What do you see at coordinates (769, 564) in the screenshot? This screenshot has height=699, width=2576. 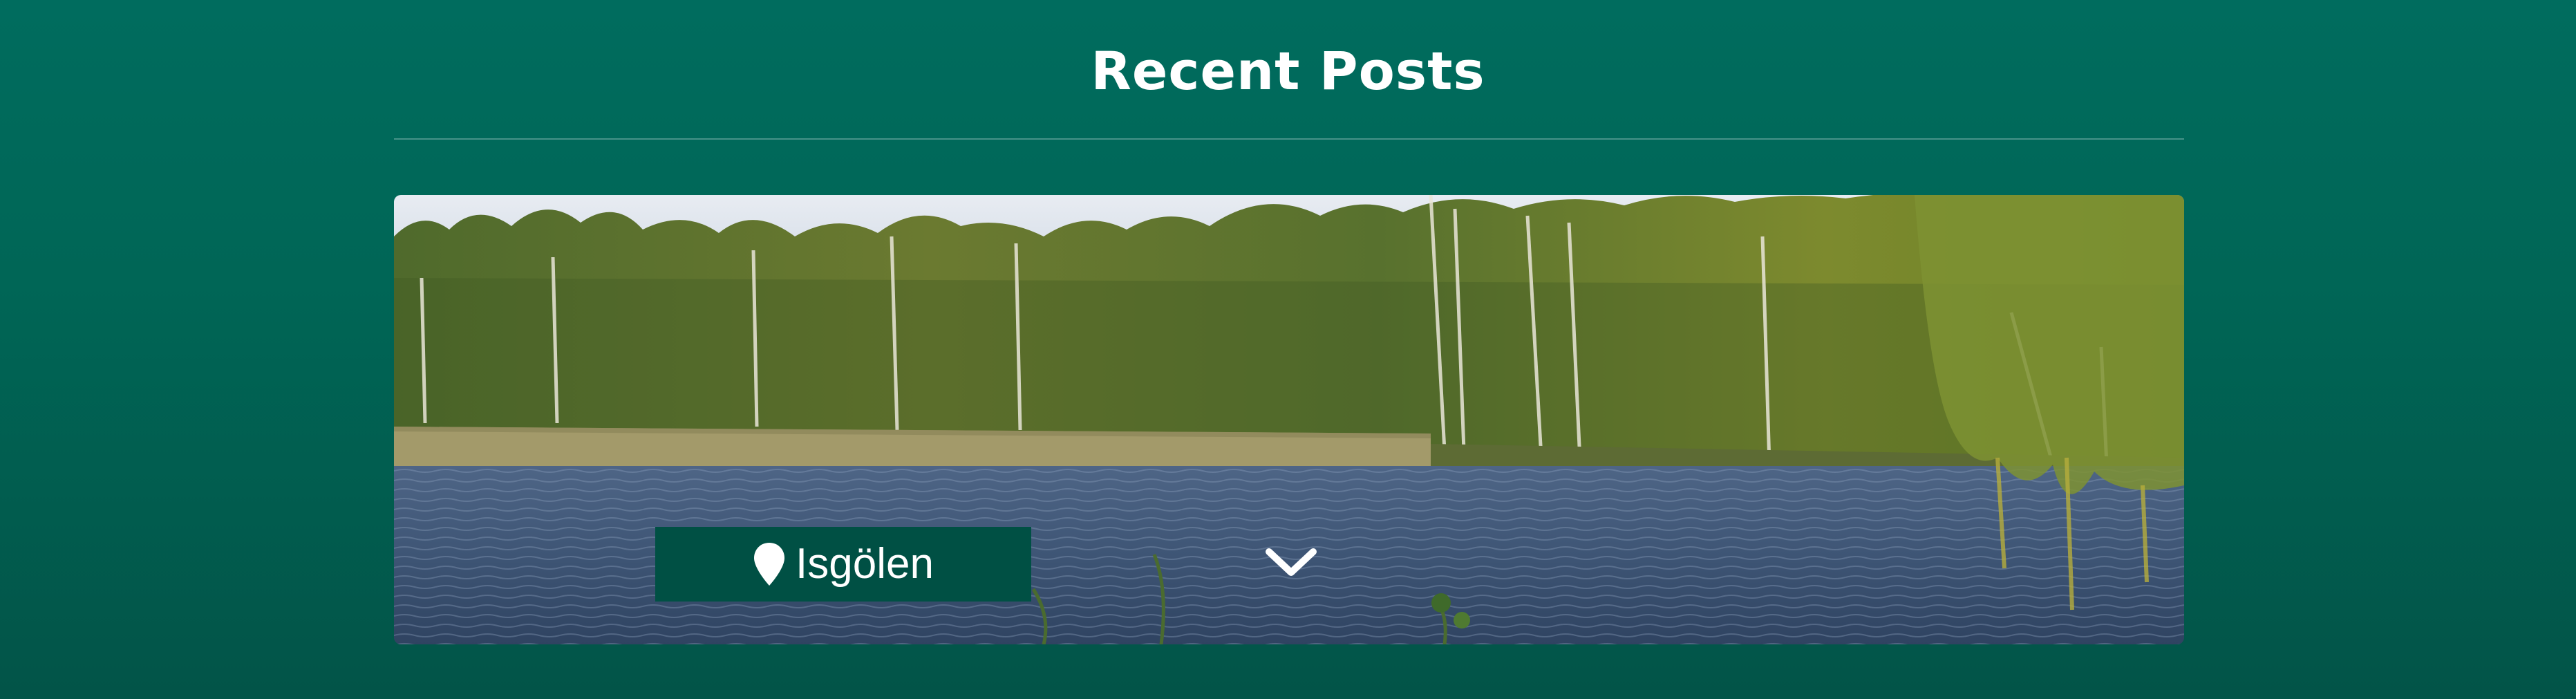 I see `map-pin-icon` at bounding box center [769, 564].